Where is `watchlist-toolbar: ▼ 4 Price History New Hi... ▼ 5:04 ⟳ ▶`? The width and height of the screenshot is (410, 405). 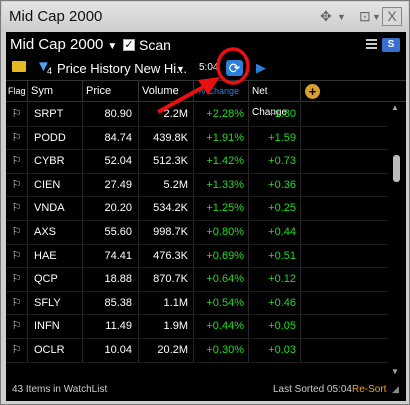
watchlist-toolbar: ▼ 4 Price History New Hi... ▼ 5:04 ⟳ ▶ is located at coordinates (206, 68).